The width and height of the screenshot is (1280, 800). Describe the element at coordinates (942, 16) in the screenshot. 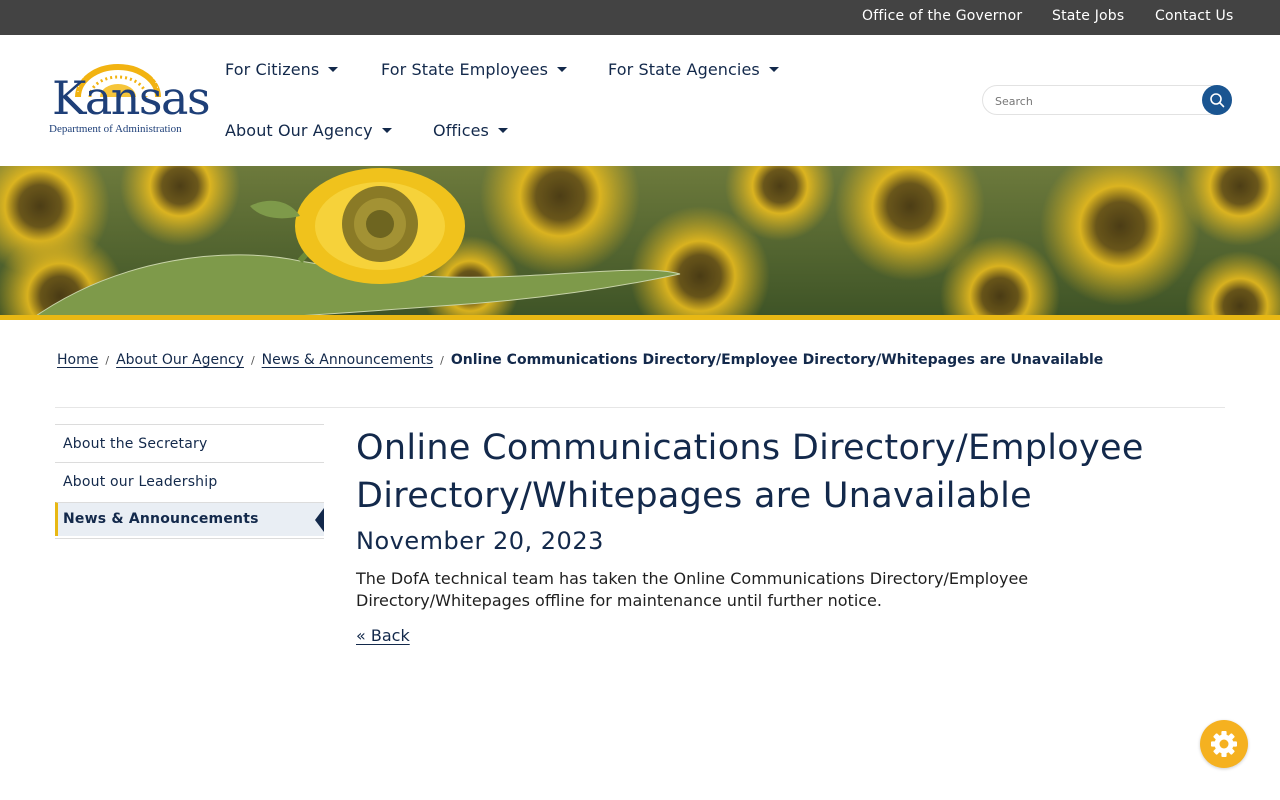

I see `governor-link: Office of the Governor` at that location.